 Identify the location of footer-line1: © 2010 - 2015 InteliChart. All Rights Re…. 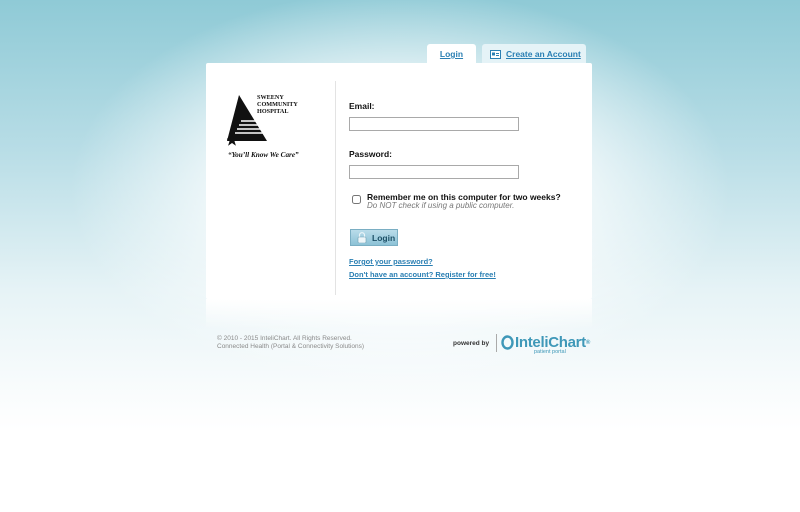
(284, 338).